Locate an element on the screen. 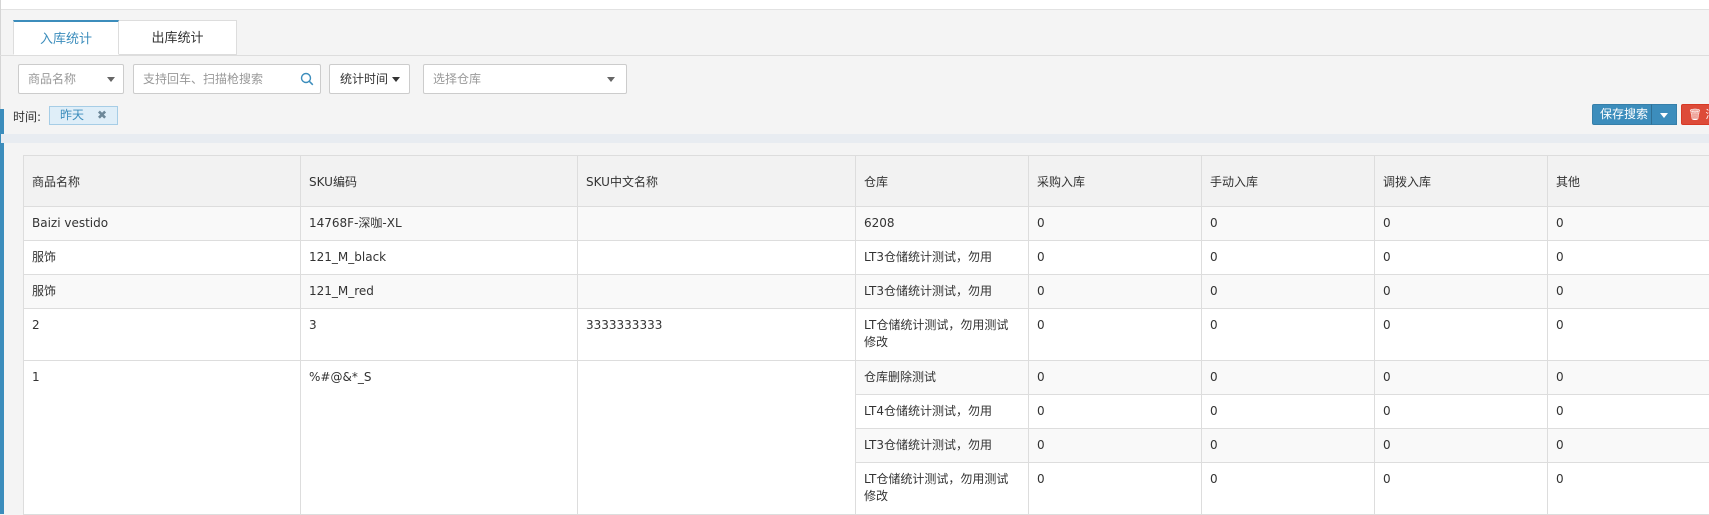 This screenshot has width=1709, height=515. stat-time-dropdown: 统计时间 is located at coordinates (369, 79).